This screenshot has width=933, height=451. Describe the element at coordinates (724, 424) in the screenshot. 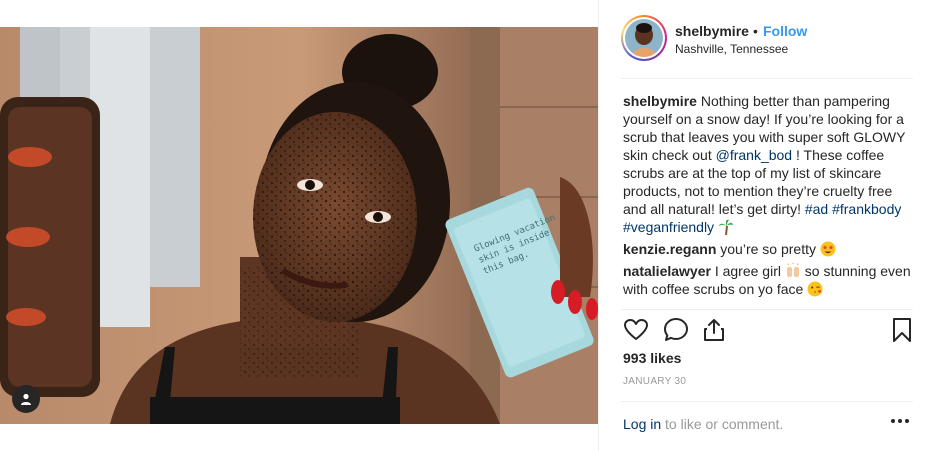

I see `login-prompt-text: to like or comment.` at that location.